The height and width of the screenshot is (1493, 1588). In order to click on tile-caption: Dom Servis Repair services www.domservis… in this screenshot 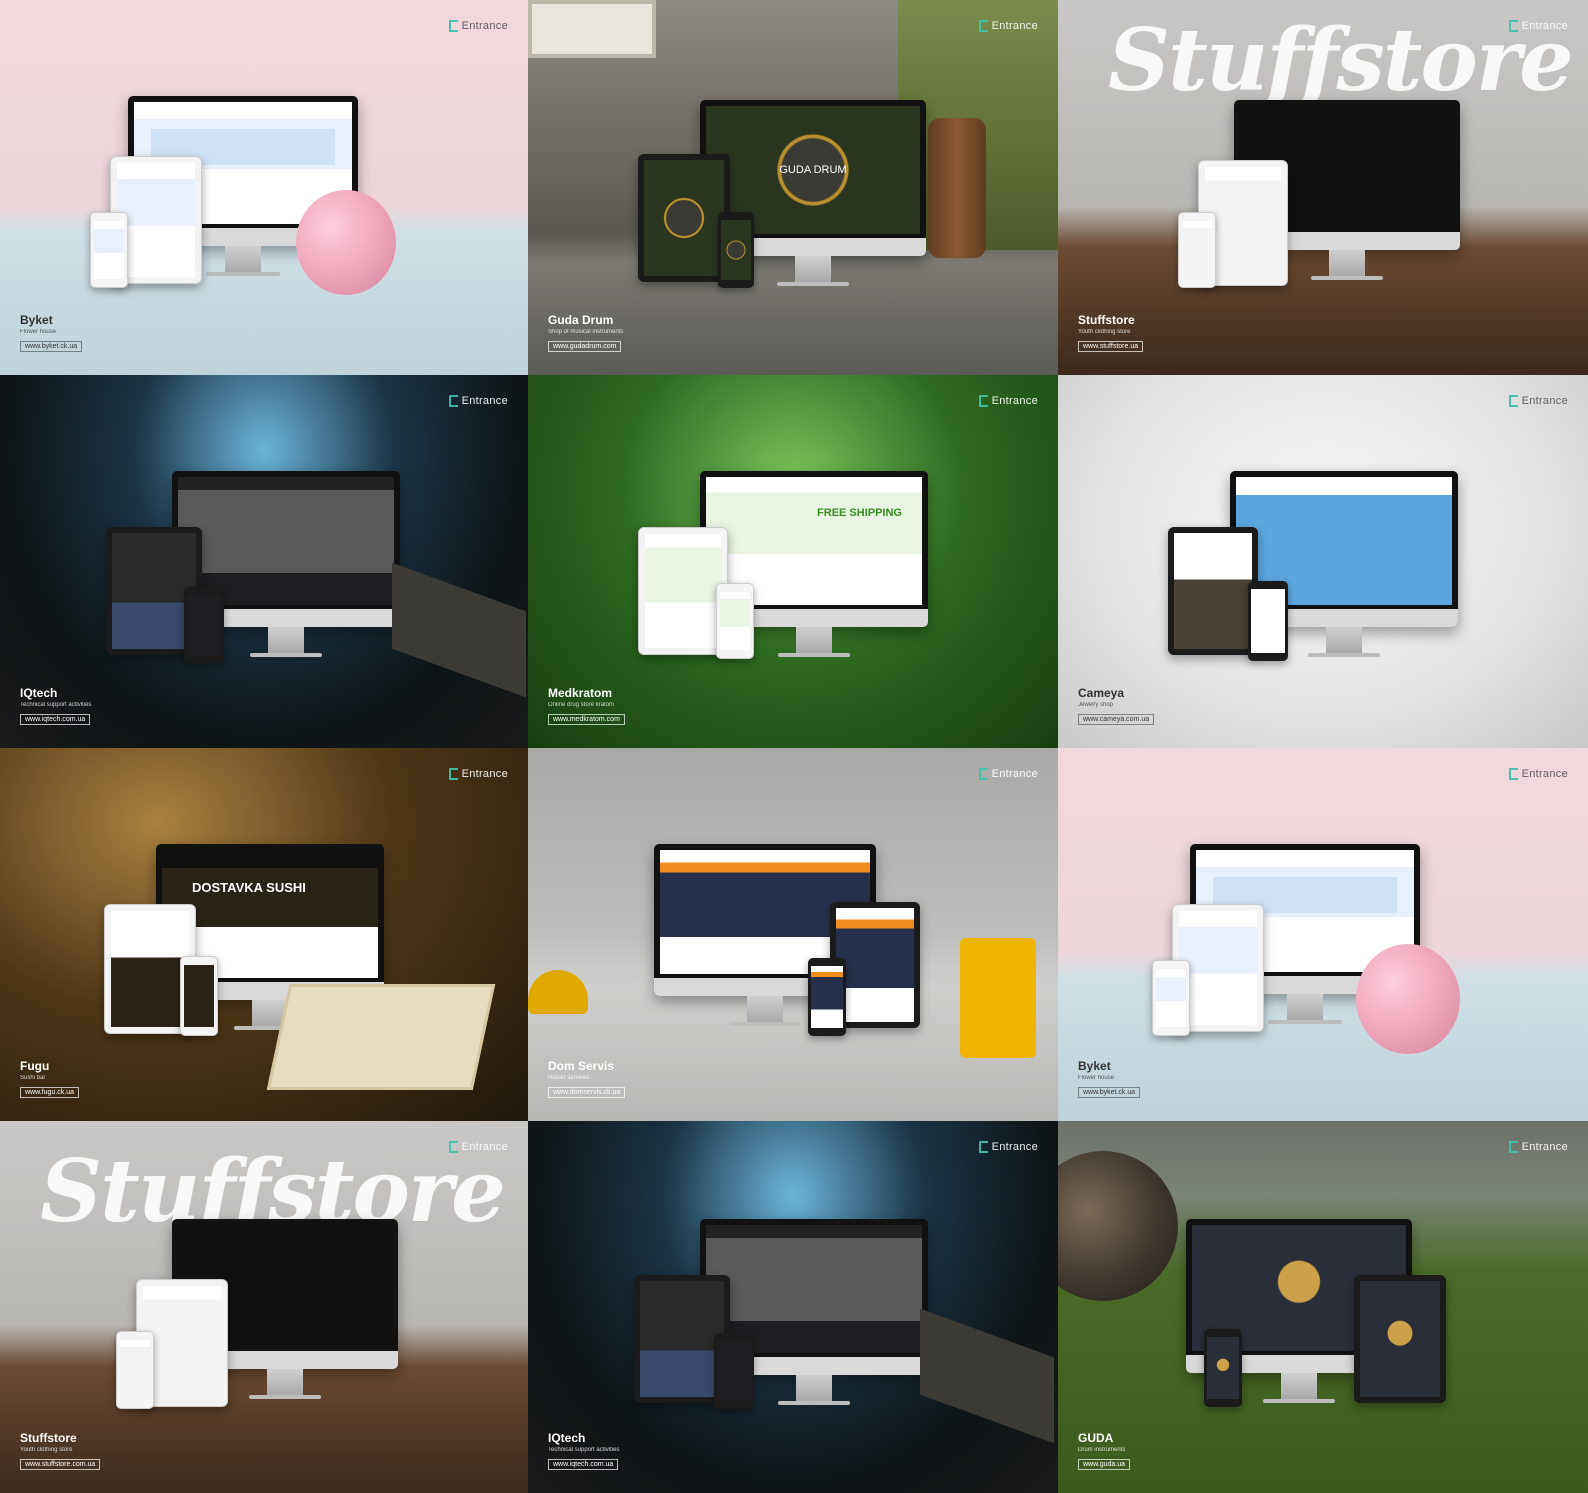, I will do `click(587, 1079)`.